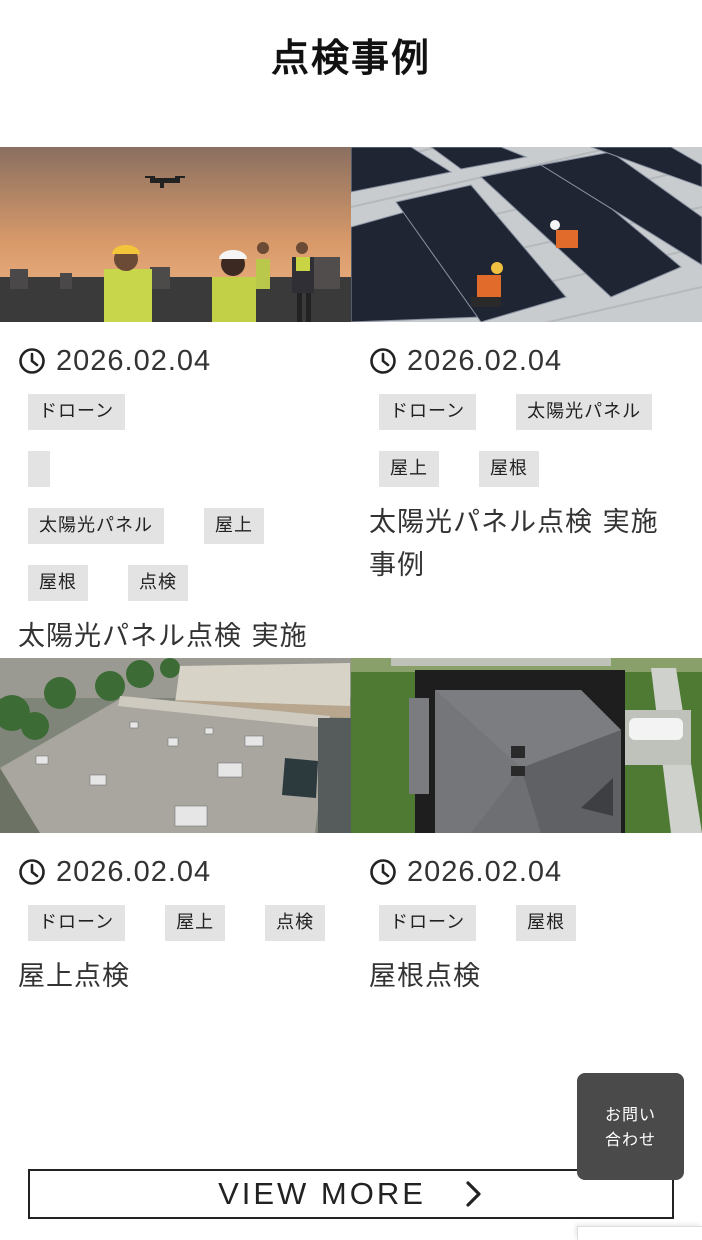 The height and width of the screenshot is (1240, 702). I want to click on case-card: 2026.02.04 ドローン 屋根 屋根点検, so click(526, 828).